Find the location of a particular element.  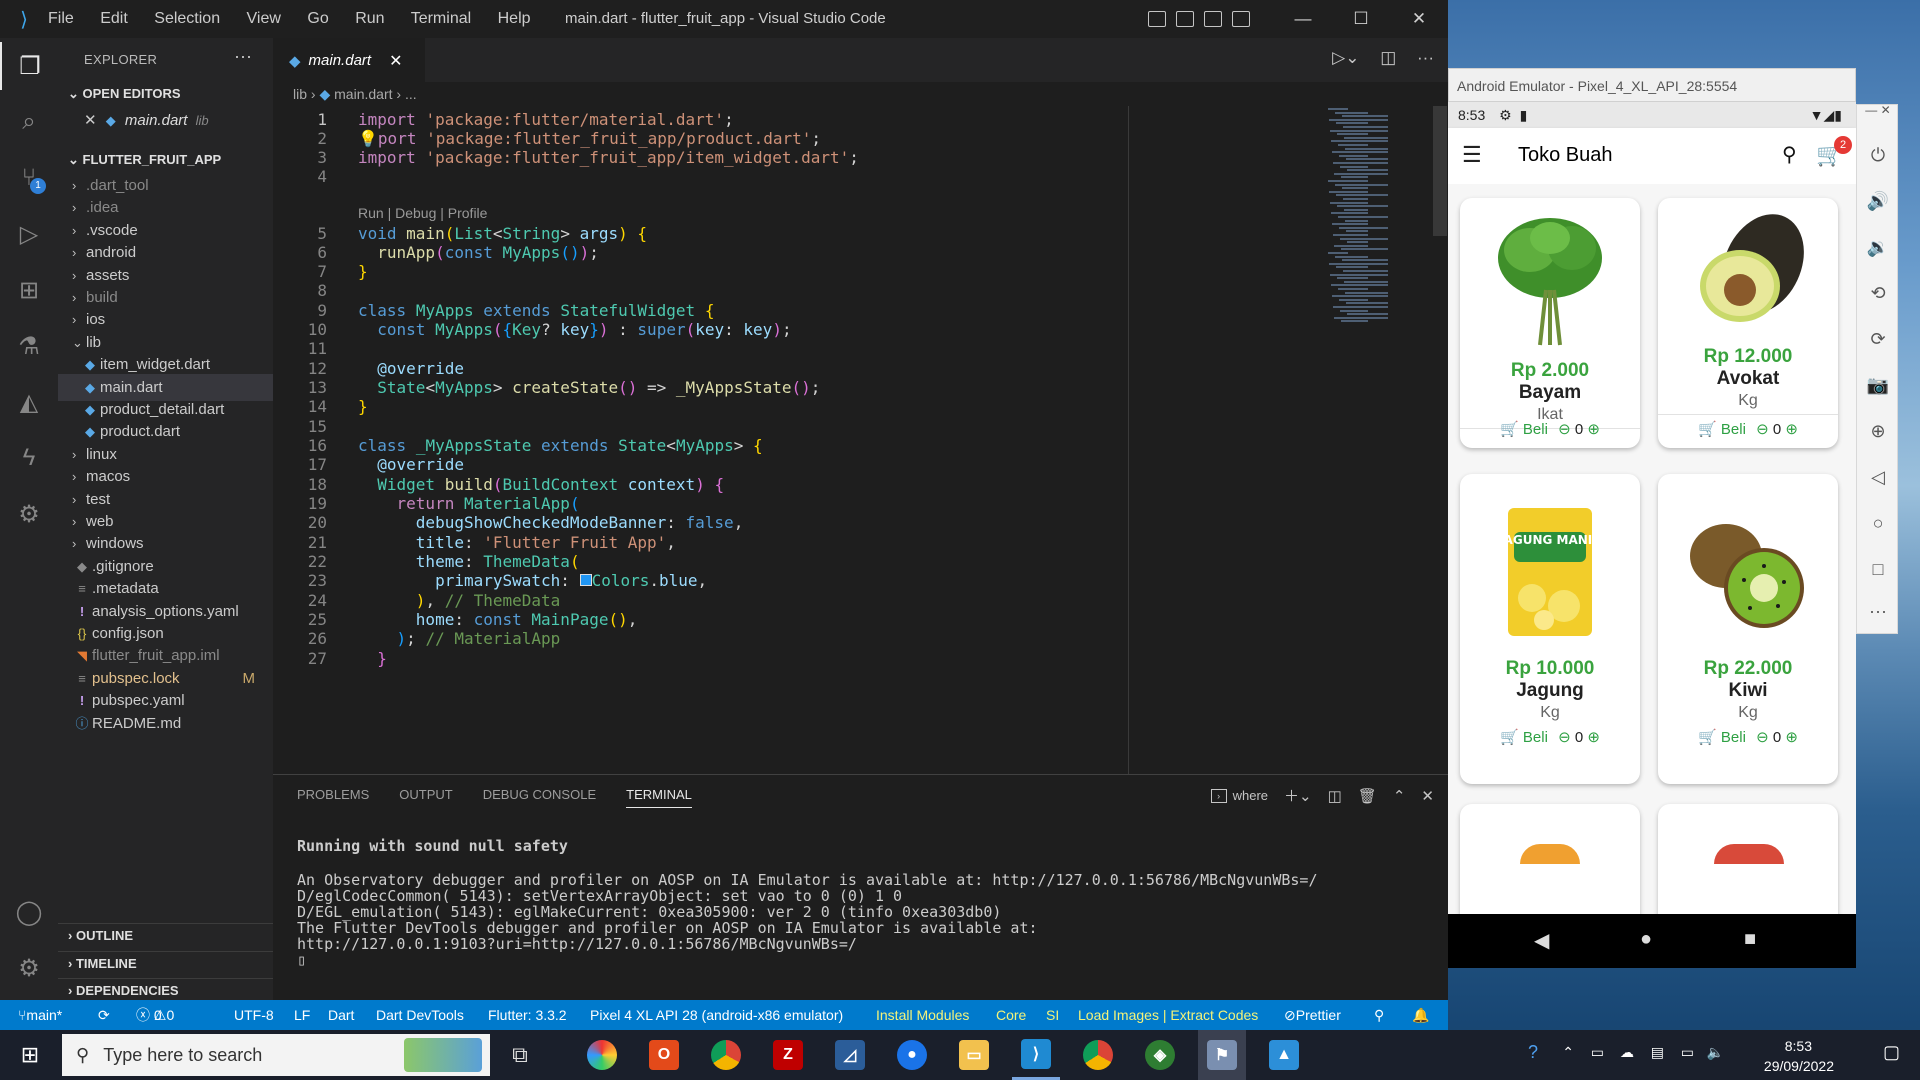

rotate-right-icon: ⟳ is located at coordinates (1878, 339).